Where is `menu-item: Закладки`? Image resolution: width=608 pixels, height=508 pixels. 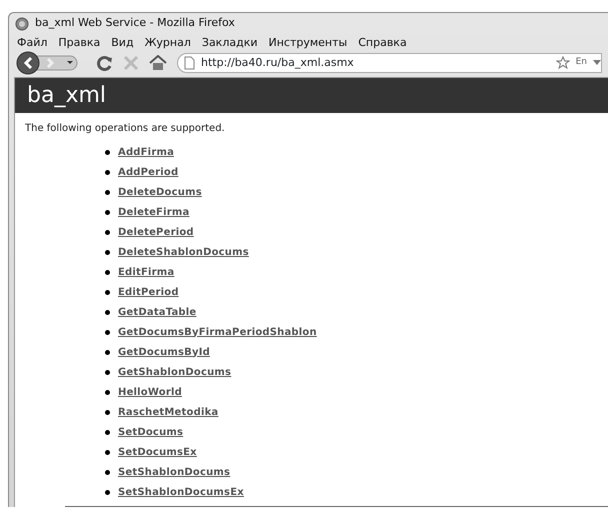
menu-item: Закладки is located at coordinates (230, 43).